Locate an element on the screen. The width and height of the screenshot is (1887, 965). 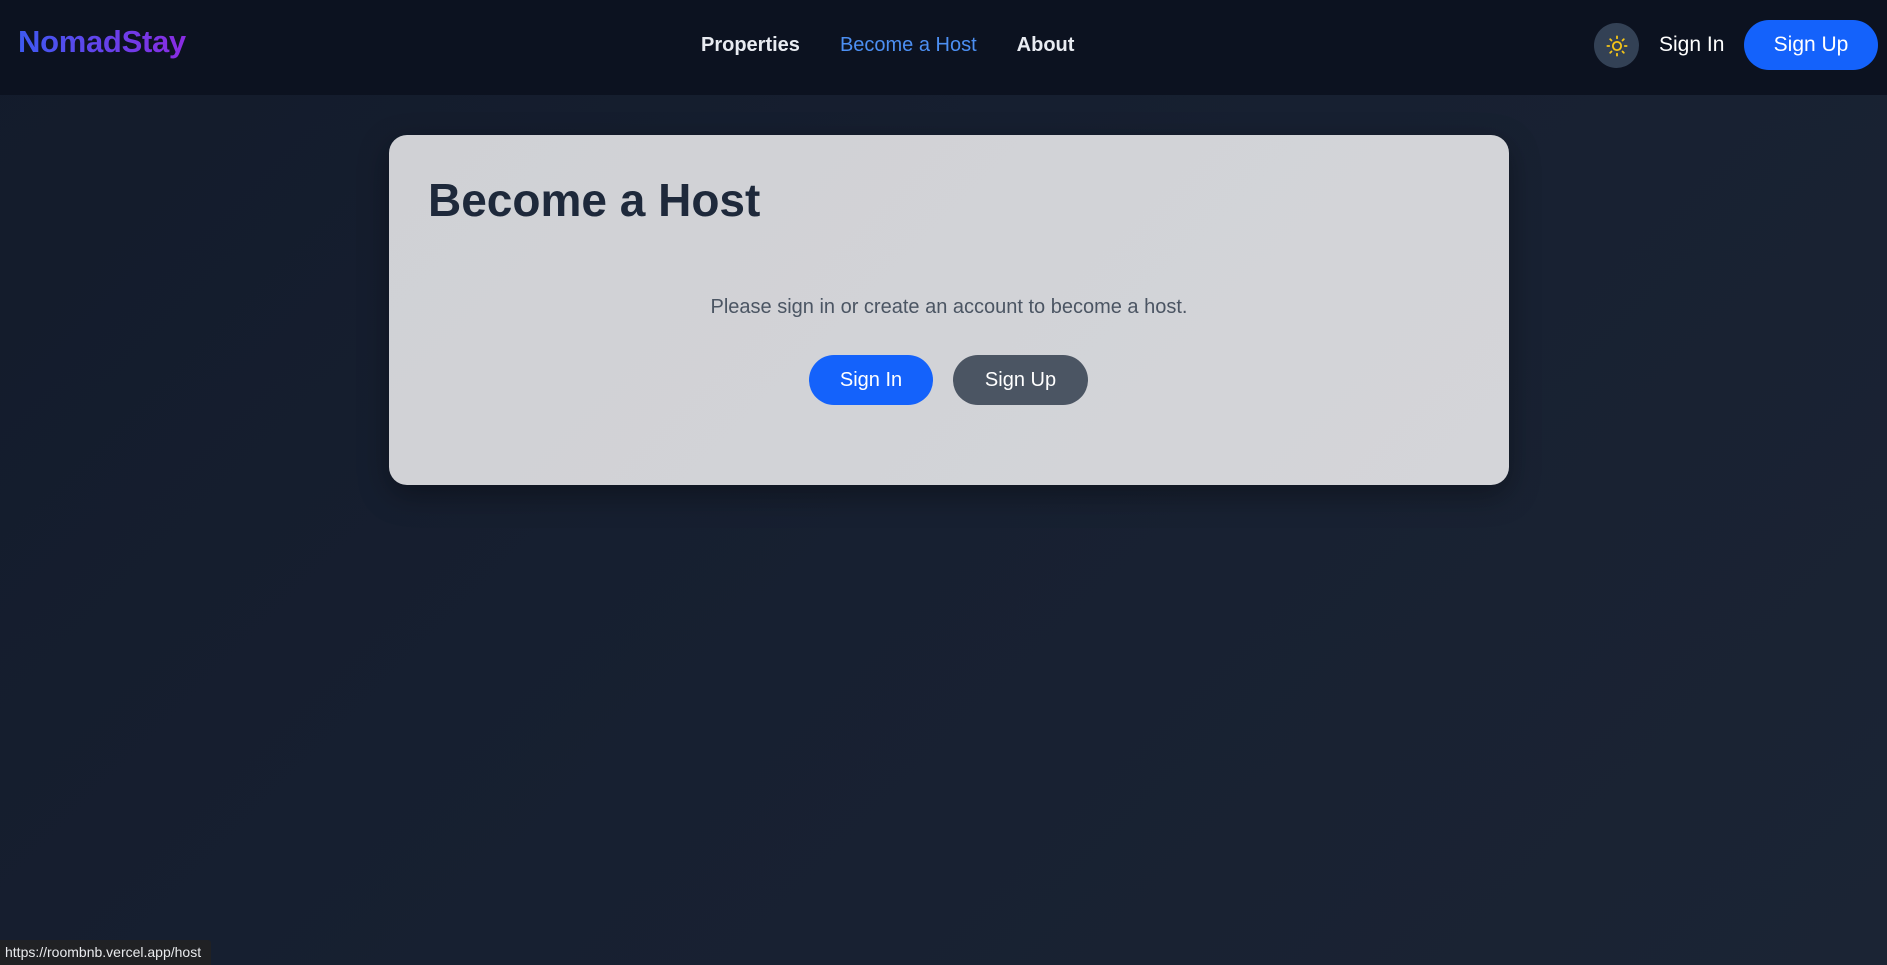
sun-icon is located at coordinates (1616, 45).